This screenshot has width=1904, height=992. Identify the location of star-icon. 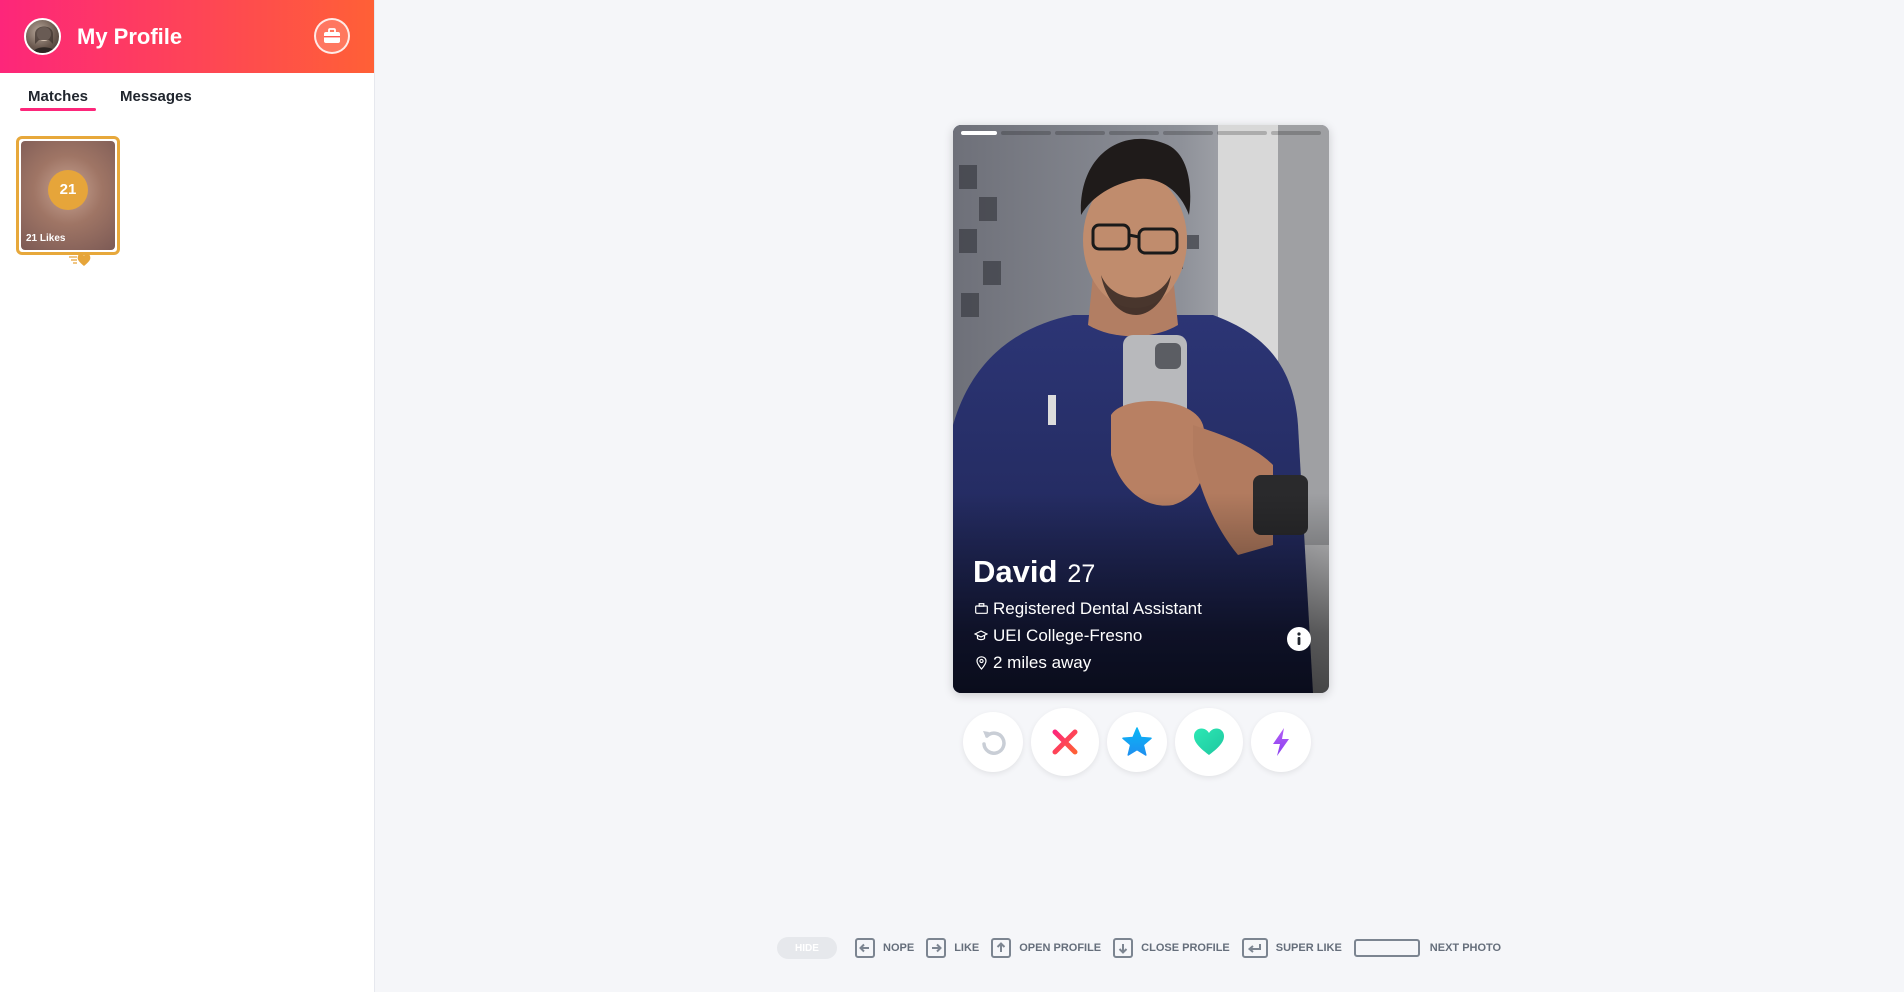
(1137, 741).